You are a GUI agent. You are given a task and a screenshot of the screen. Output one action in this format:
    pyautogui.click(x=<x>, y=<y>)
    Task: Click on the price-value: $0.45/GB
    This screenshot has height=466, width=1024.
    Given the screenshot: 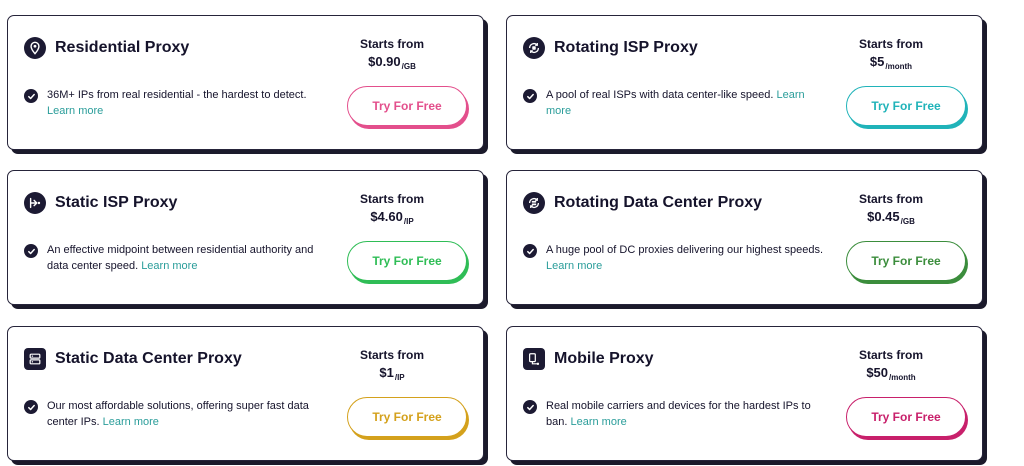 What is the action you would take?
    pyautogui.click(x=891, y=219)
    